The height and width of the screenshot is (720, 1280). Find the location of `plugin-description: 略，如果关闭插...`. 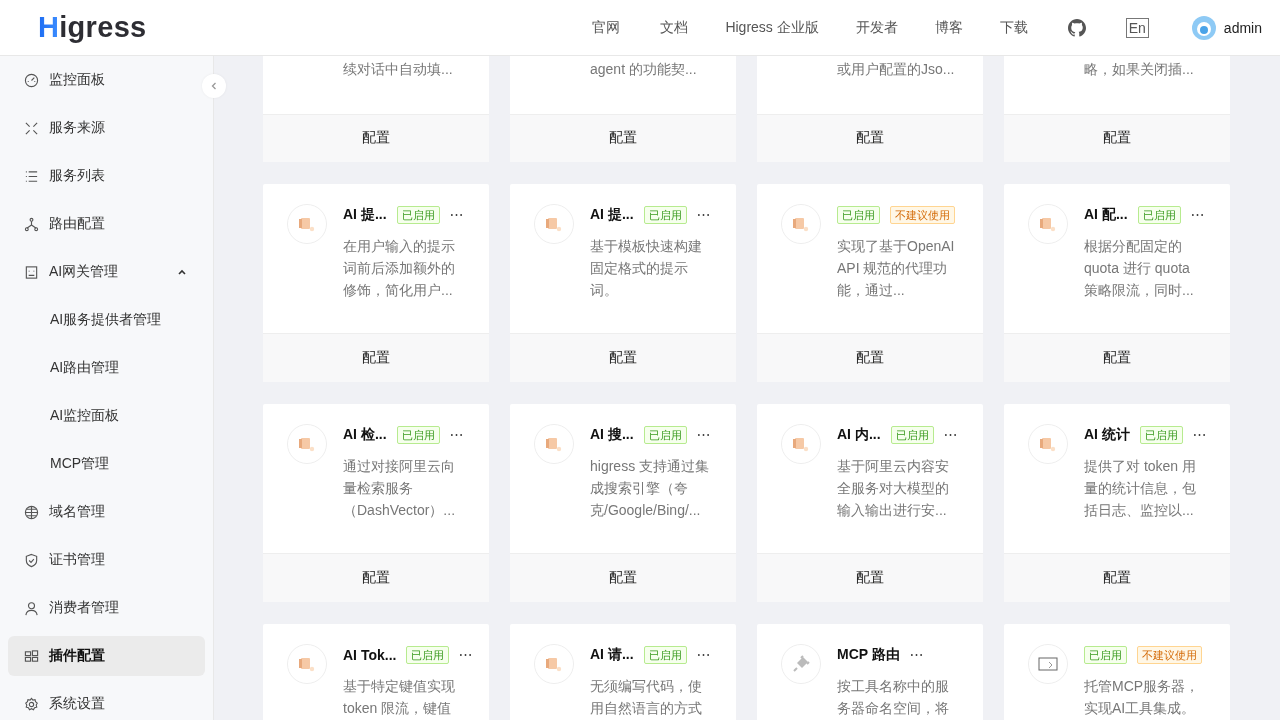

plugin-description: 略，如果关闭插... is located at coordinates (1139, 69).